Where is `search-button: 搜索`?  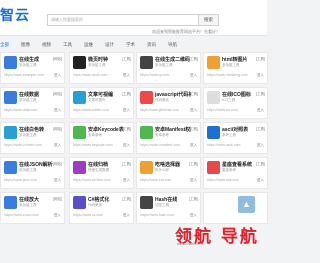 search-button: 搜索 is located at coordinates (209, 20).